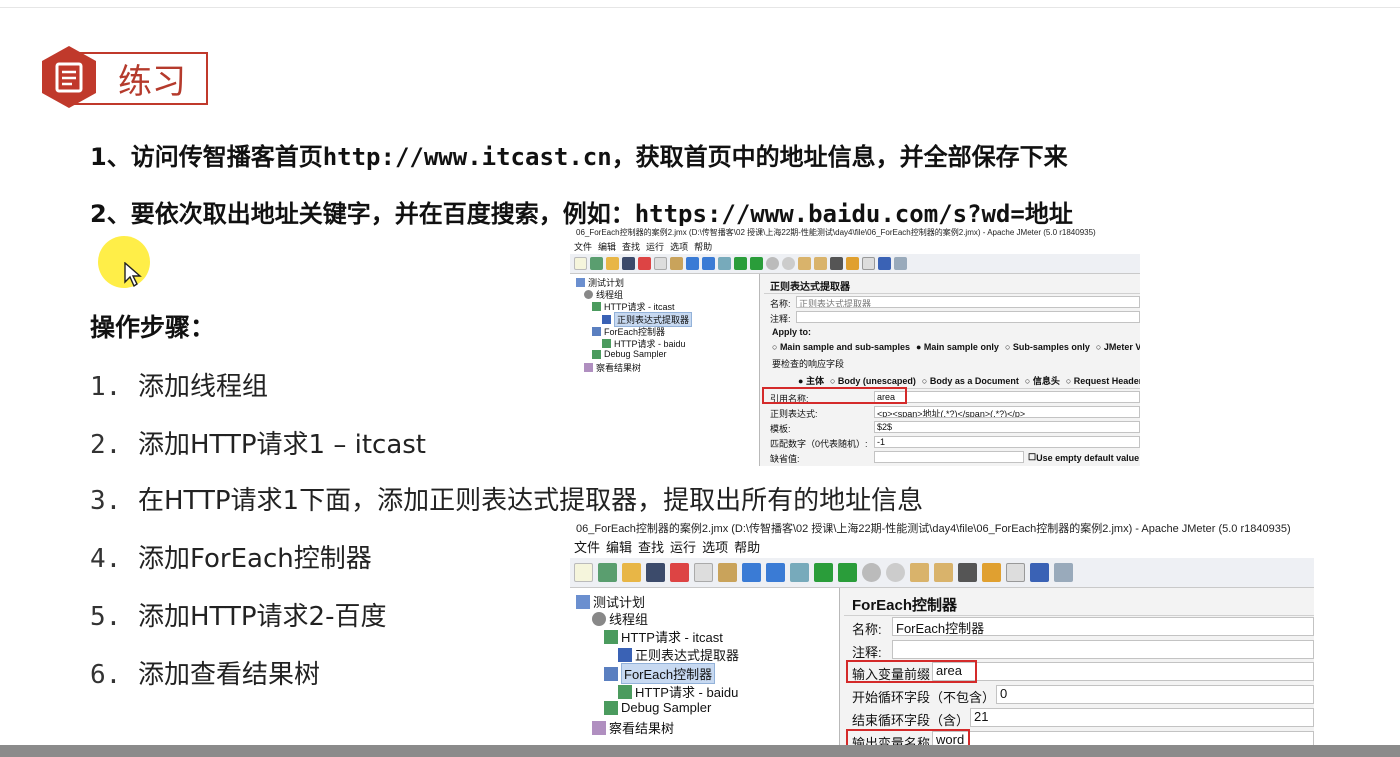 This screenshot has height=757, width=1400. I want to click on ref-name-field: area, so click(1007, 397).